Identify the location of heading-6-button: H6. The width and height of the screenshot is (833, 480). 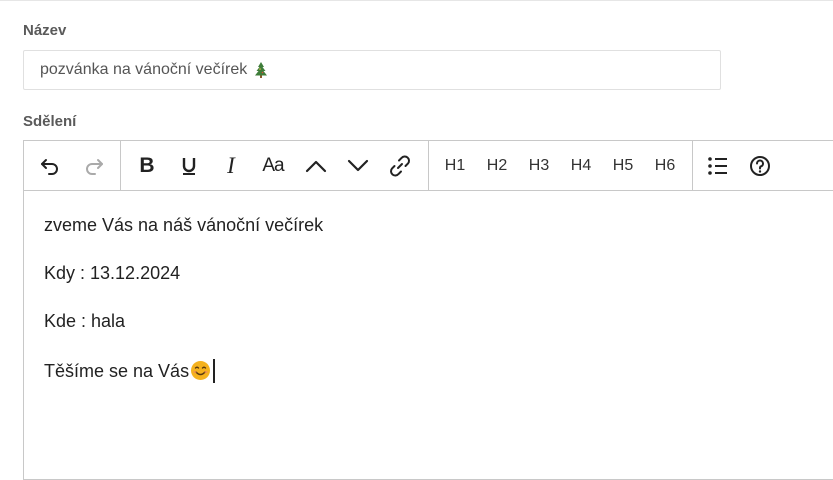
(665, 165).